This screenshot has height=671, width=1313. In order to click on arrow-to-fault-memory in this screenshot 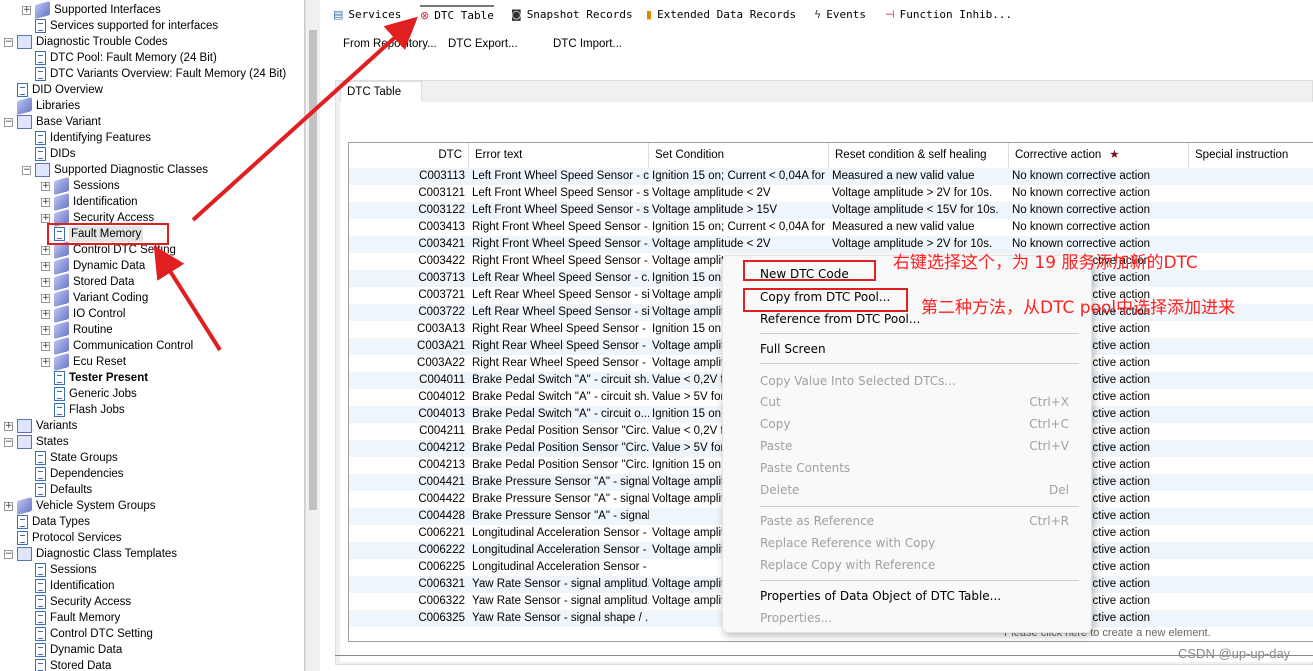, I will do `click(187, 298)`.